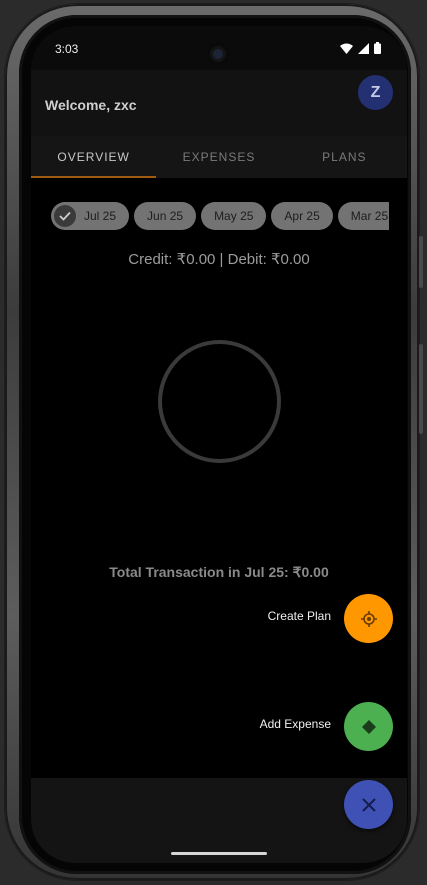 This screenshot has height=885, width=427. What do you see at coordinates (219, 572) in the screenshot?
I see `total-transaction-text: Total Transaction in Jul 25: ₹0.00` at bounding box center [219, 572].